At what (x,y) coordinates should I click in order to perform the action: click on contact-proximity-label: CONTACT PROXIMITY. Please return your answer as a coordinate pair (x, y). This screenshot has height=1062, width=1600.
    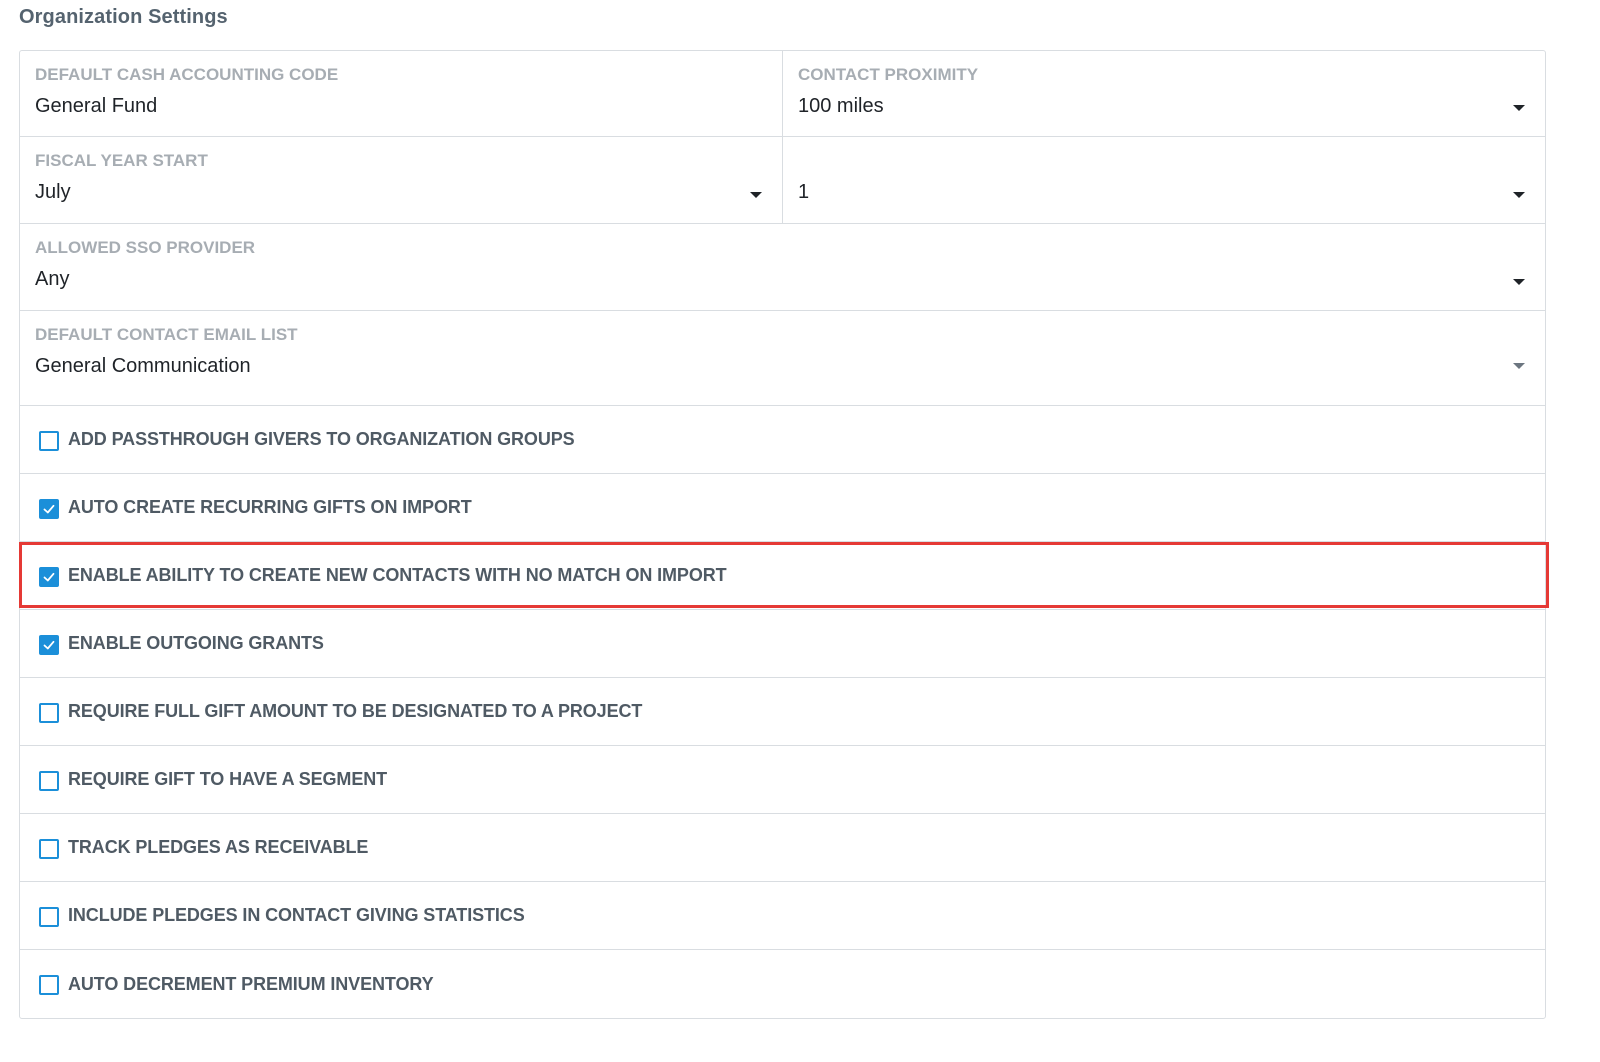
    Looking at the image, I should click on (888, 74).